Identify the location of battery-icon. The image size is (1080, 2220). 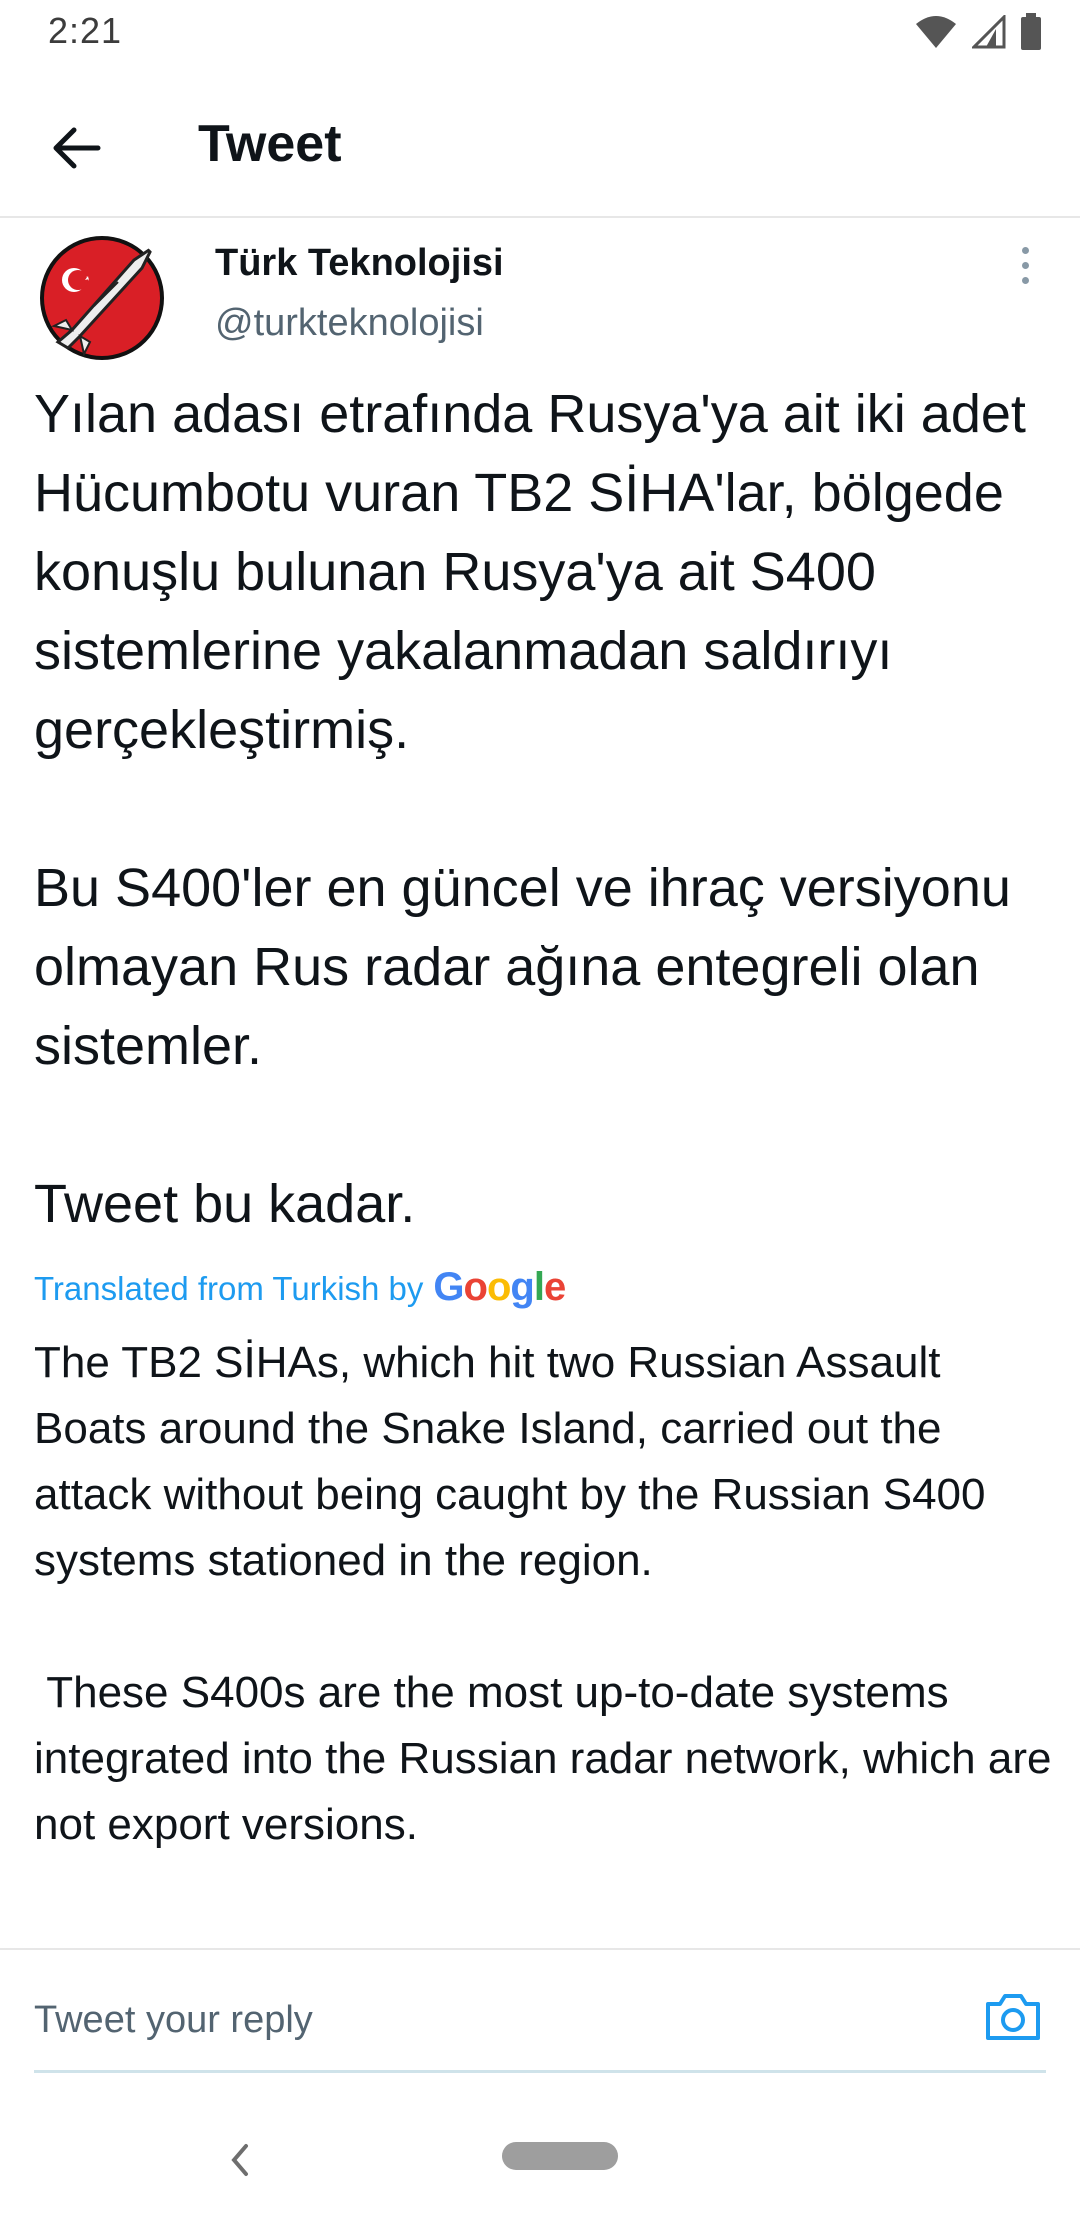
(1031, 34).